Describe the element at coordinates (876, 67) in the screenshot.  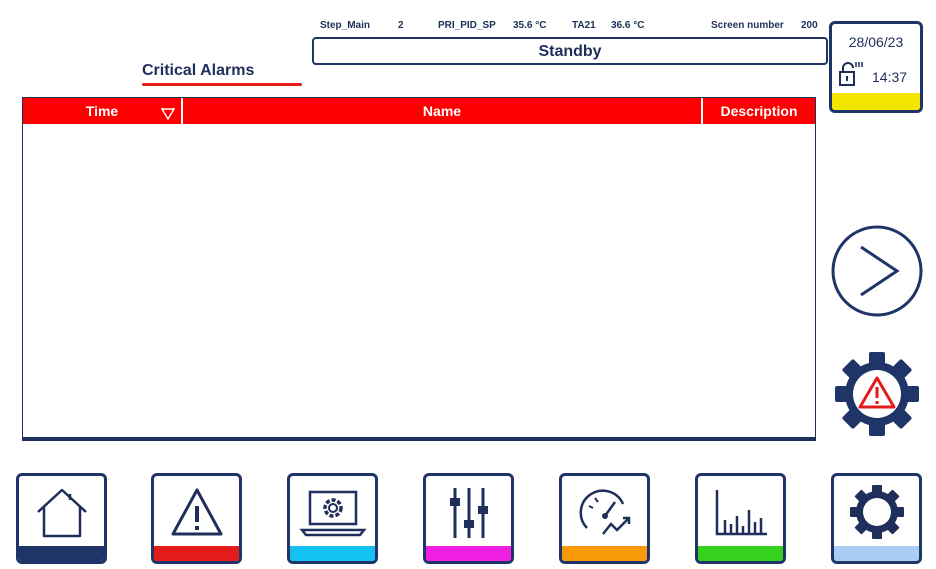
I see `datetime-widget: 28/06/23 14:37` at that location.